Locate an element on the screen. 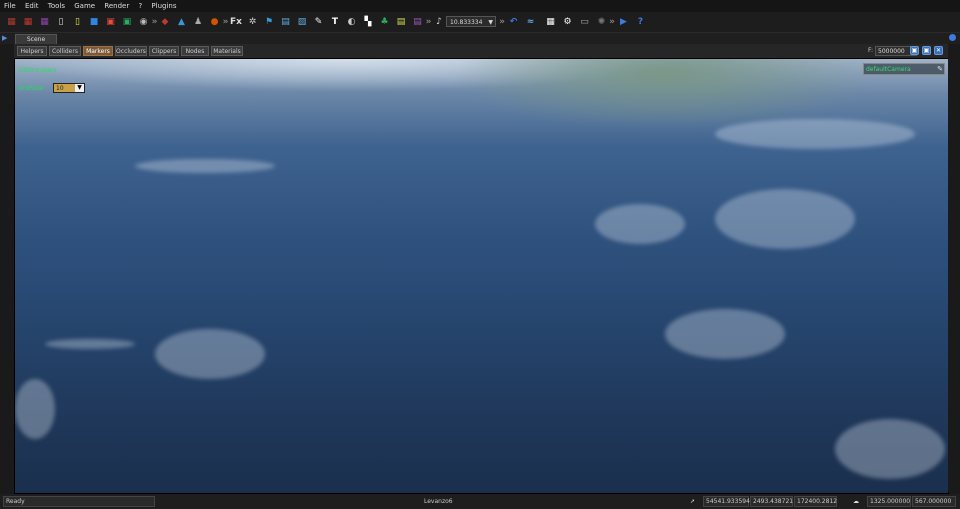  menu-bar: File Edit Tools Game Render ? Plugins is located at coordinates (480, 6).